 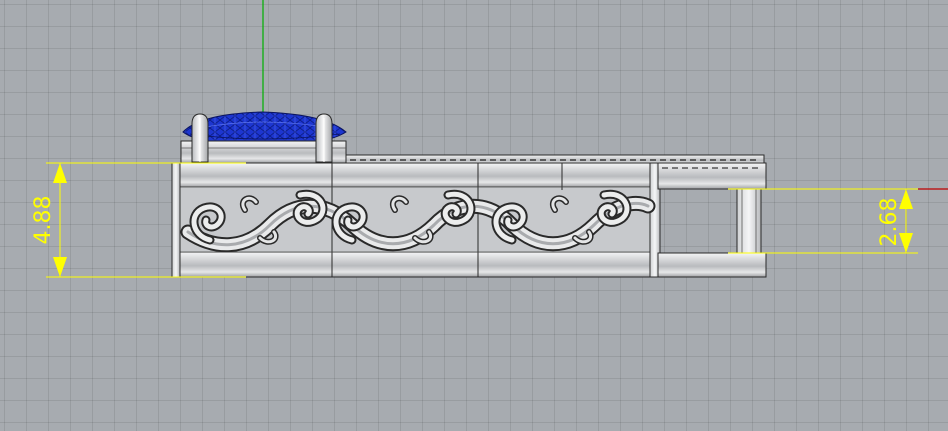 I want to click on pendant-bail, so click(x=712, y=220).